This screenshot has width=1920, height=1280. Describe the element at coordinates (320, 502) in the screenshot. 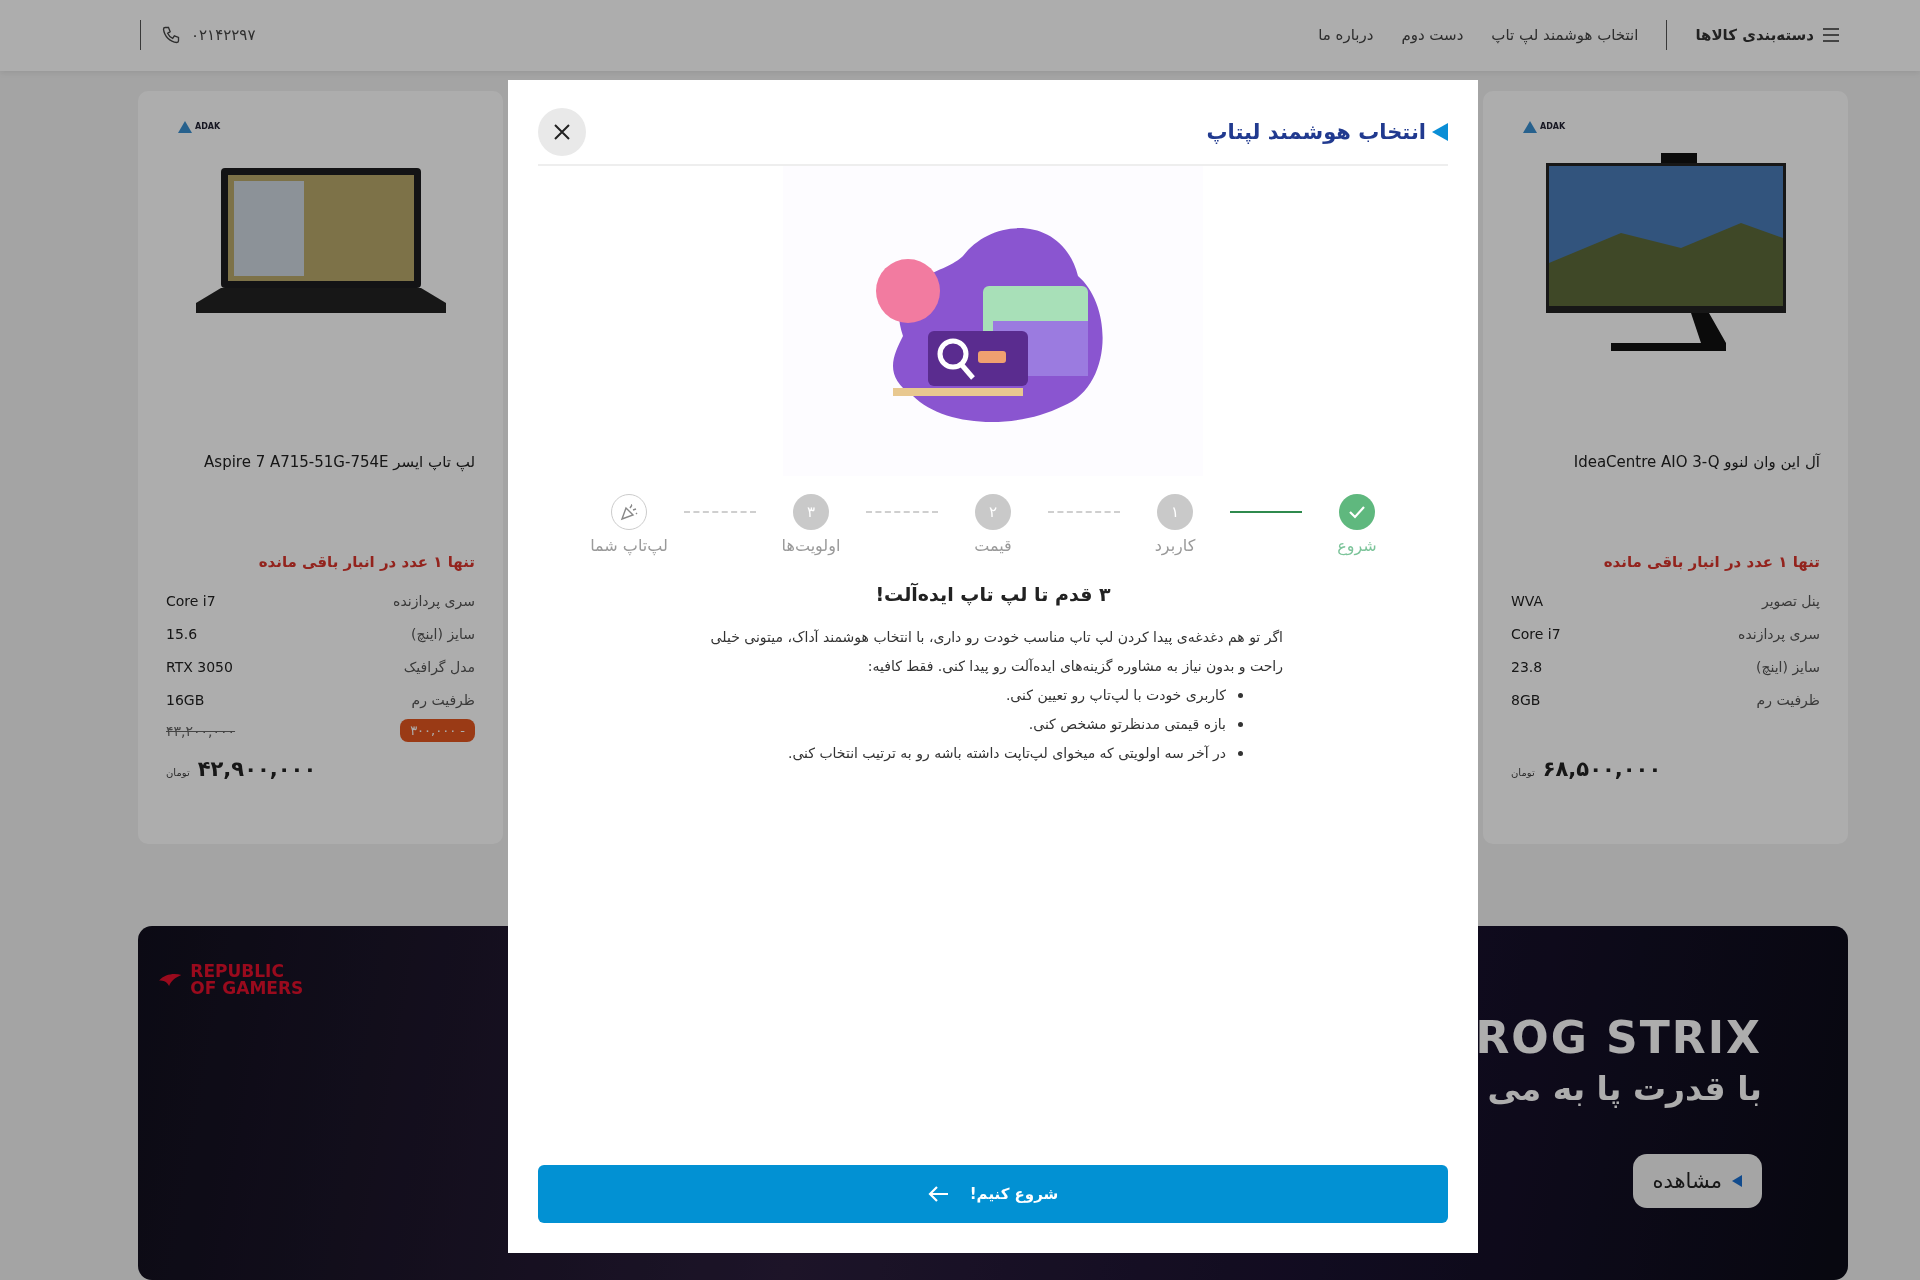

I see `product-title: لپ تاپ ایسر Aspire 7 A715-51G-754E` at that location.